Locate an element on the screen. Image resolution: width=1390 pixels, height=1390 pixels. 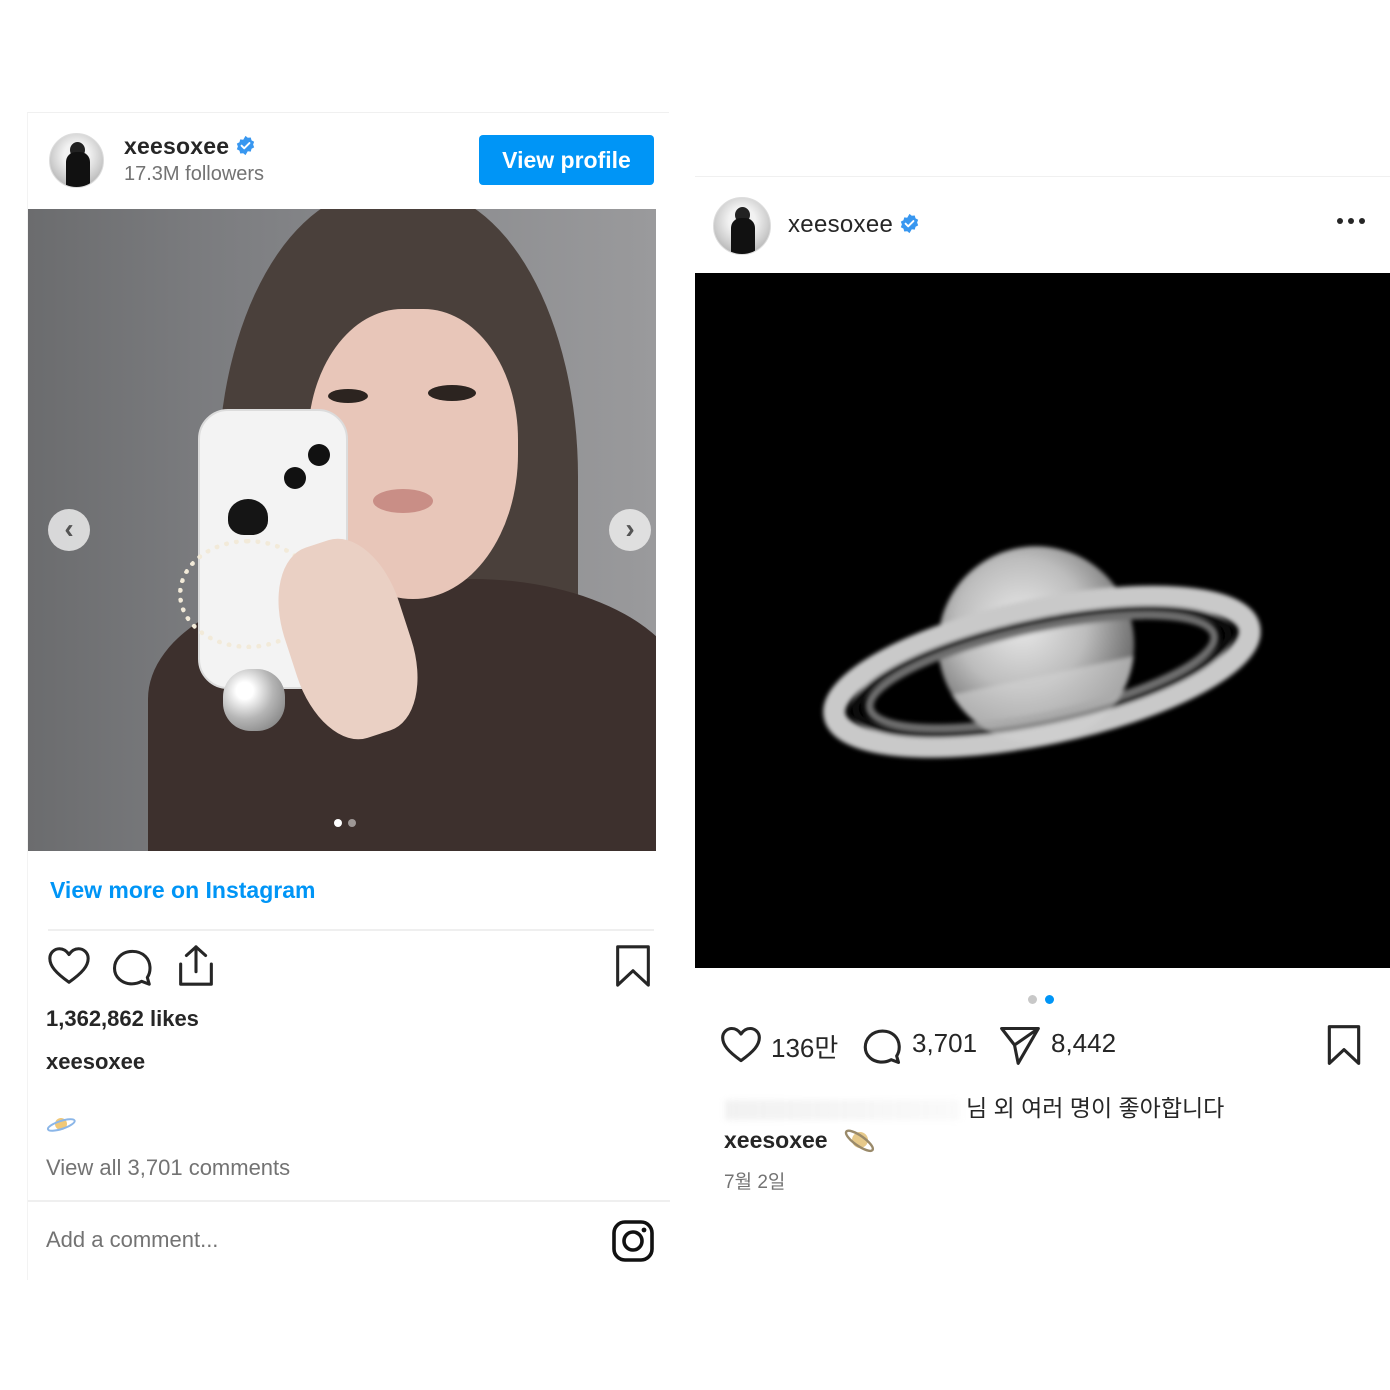
like-count: 1,362,862 likes is located at coordinates (122, 1019).